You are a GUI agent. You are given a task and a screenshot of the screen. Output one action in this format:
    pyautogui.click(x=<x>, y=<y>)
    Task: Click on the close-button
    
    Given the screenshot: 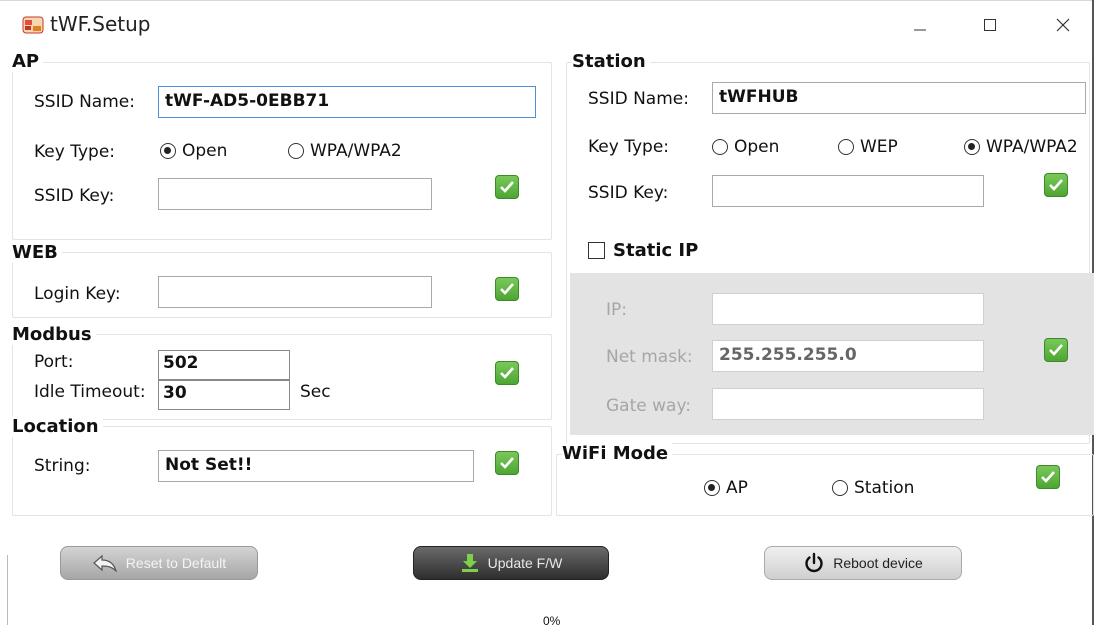 What is the action you would take?
    pyautogui.click(x=1063, y=25)
    